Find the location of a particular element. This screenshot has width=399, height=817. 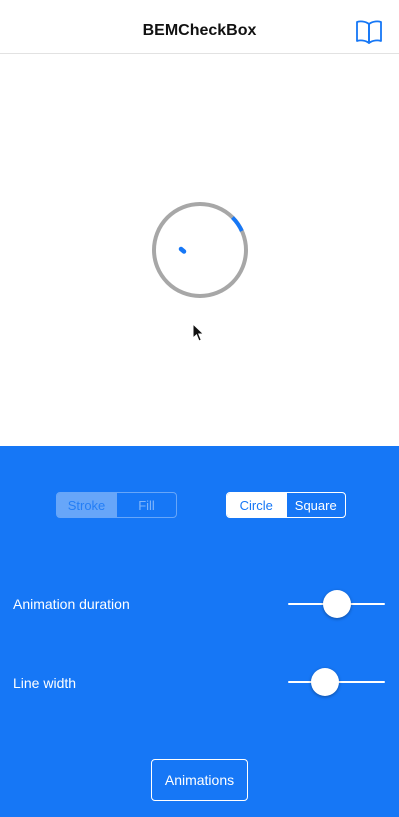

checkmark-stroke is located at coordinates (182, 250).